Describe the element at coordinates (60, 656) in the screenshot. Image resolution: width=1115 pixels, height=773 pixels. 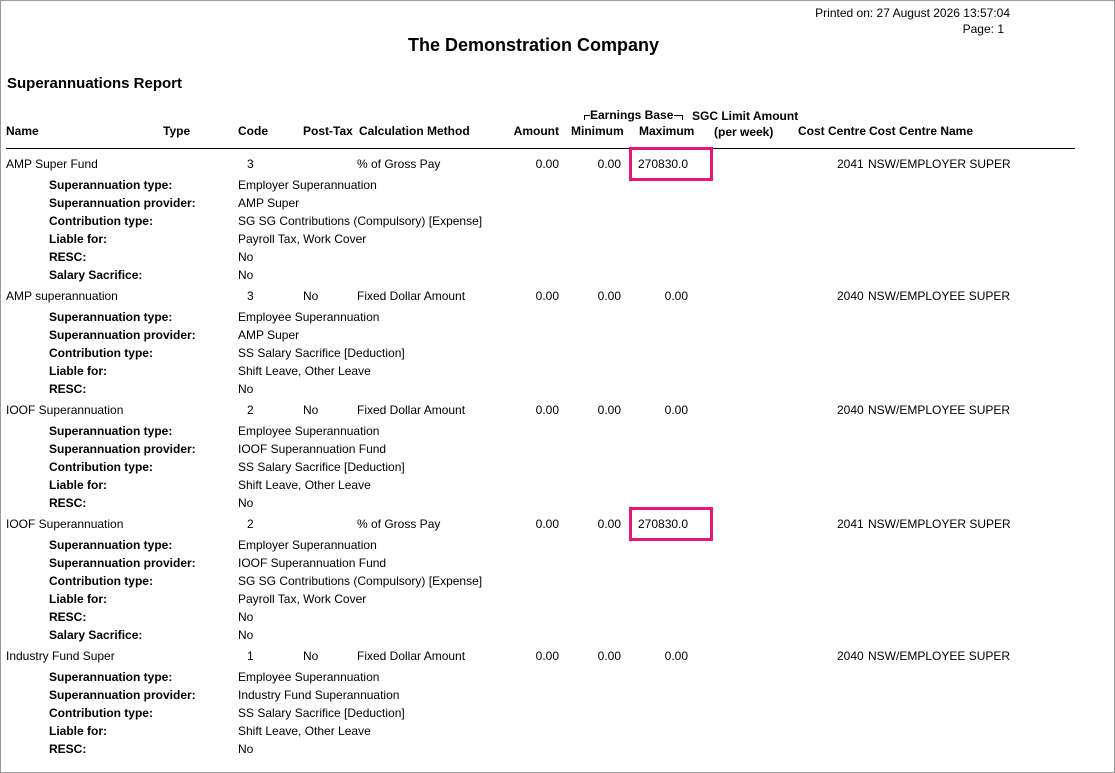
I see `fund-name: Industry Fund Super` at that location.